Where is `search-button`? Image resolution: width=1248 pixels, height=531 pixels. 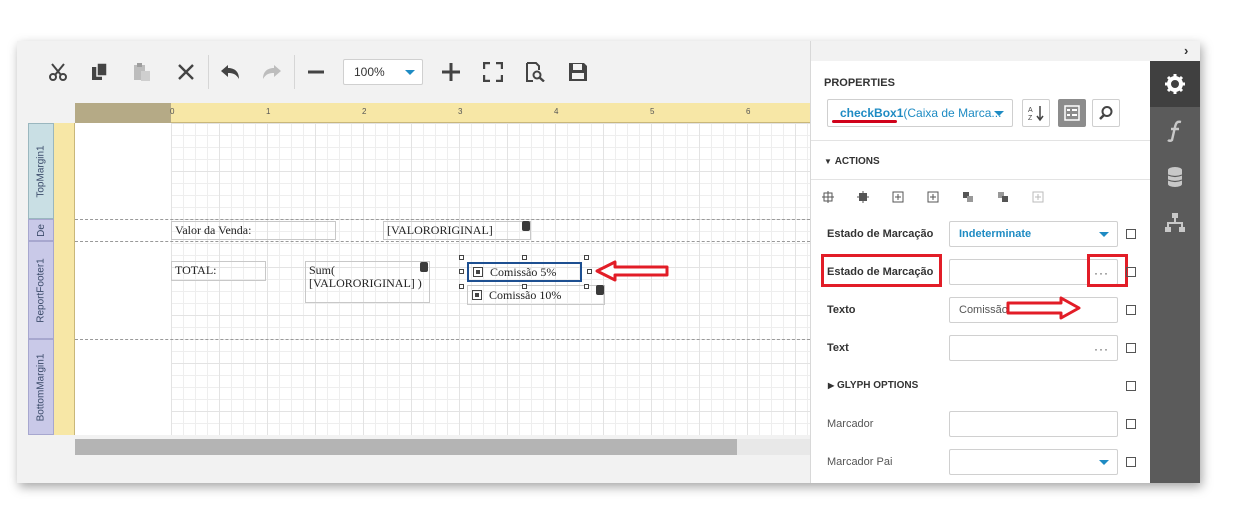 search-button is located at coordinates (1106, 113).